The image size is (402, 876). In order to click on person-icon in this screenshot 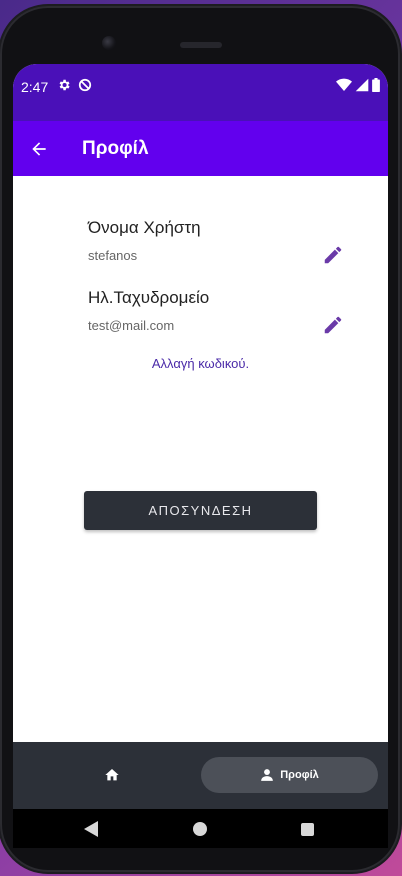, I will do `click(267, 775)`.